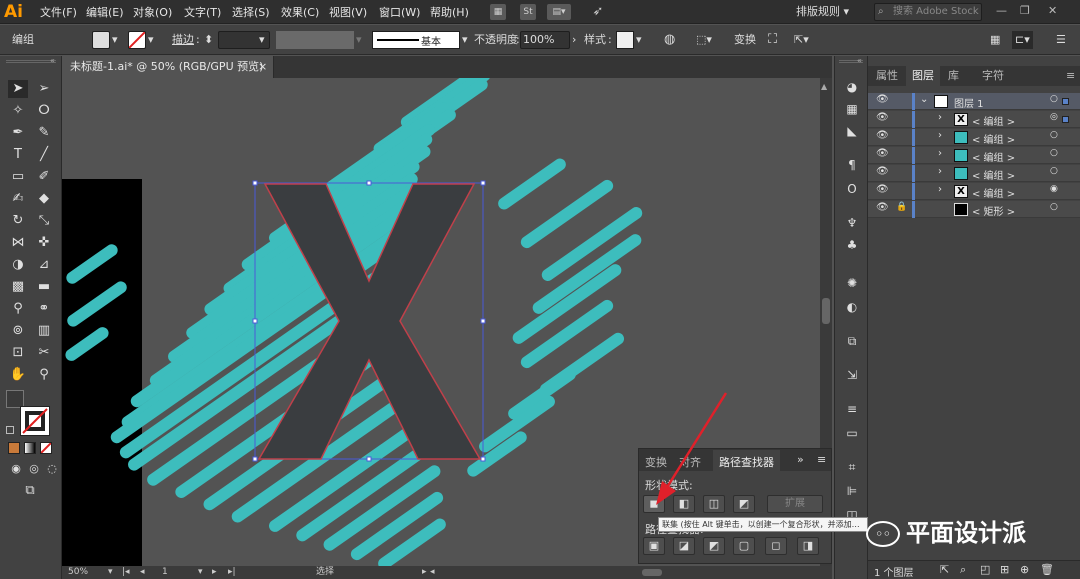  I want to click on brushes-icon: ♆, so click(852, 223).